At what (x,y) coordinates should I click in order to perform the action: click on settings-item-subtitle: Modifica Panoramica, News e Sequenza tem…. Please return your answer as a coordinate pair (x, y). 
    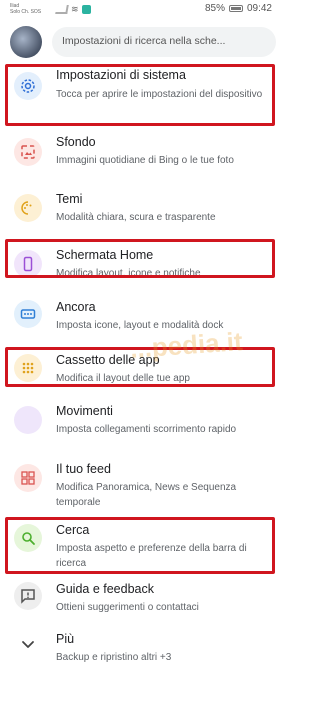
    Looking at the image, I should click on (146, 495).